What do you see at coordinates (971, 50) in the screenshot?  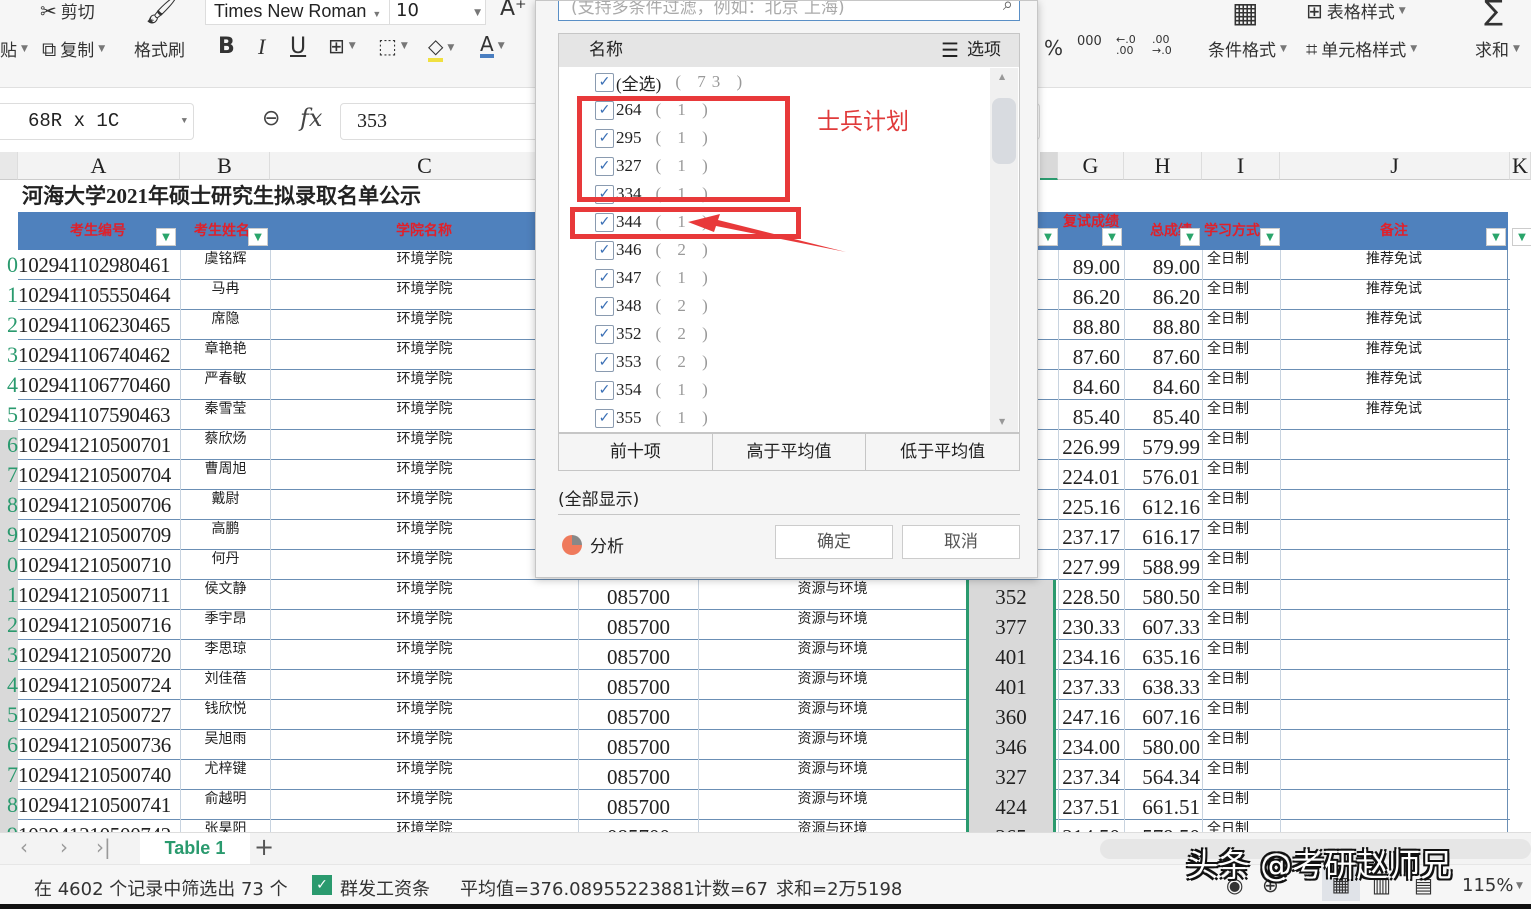 I see `options-button: ☰ 选项` at bounding box center [971, 50].